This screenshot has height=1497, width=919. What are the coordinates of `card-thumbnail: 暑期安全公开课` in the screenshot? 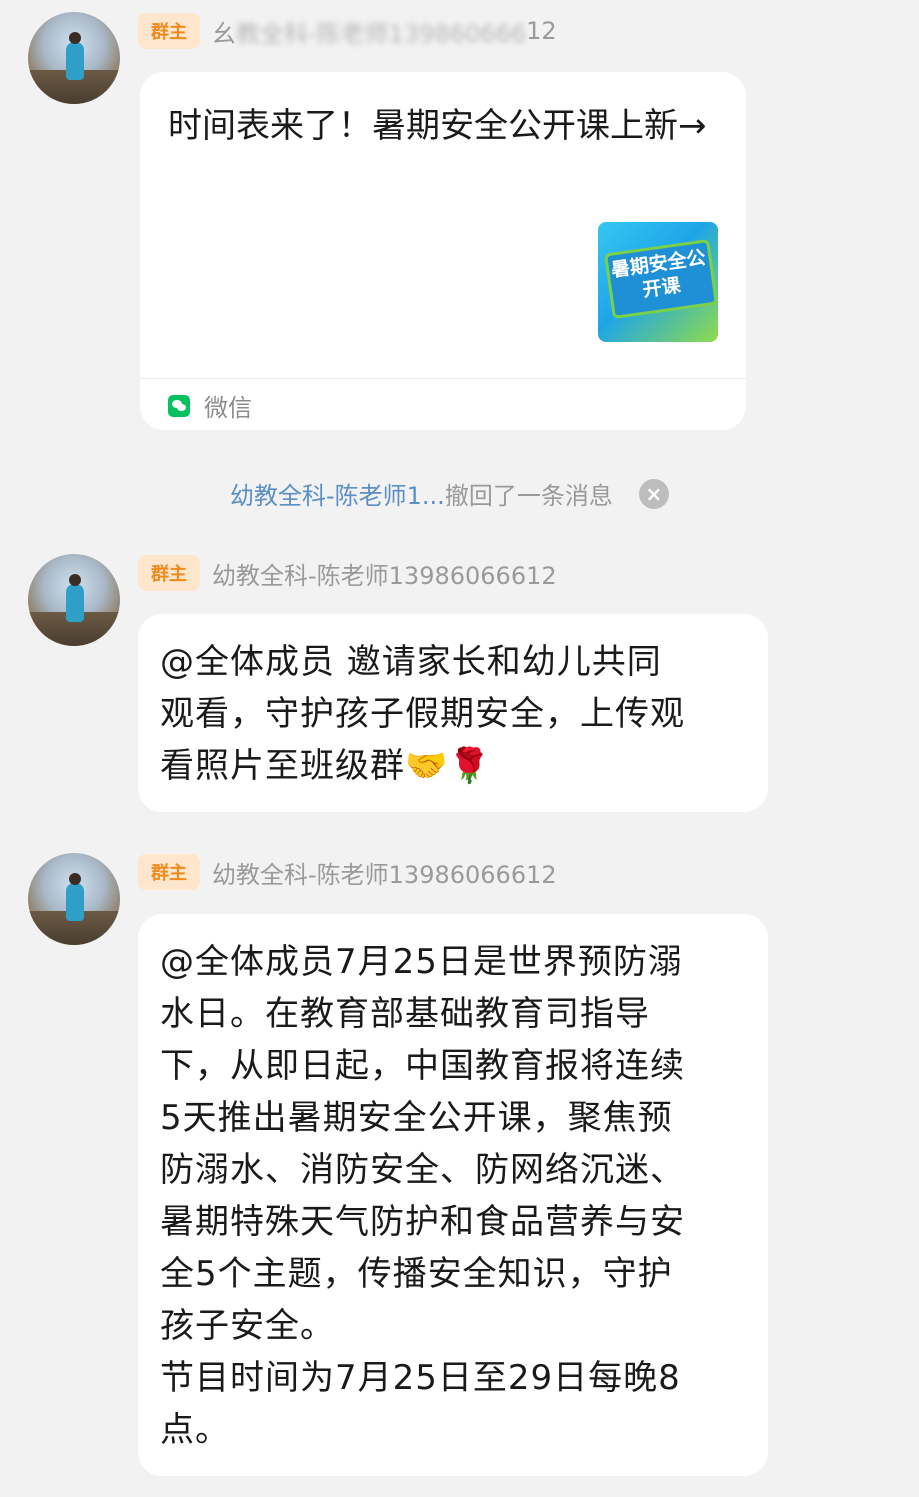 It's located at (658, 282).